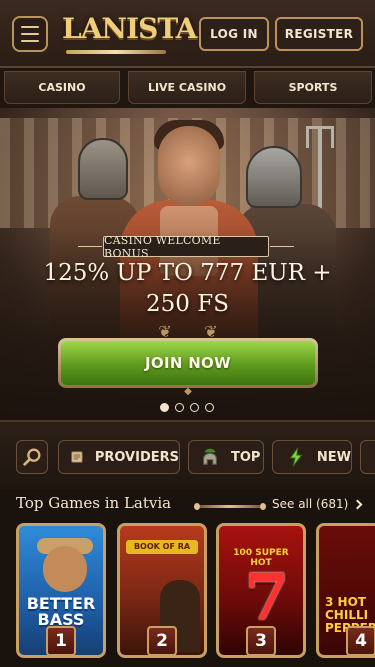 This screenshot has width=375, height=667. What do you see at coordinates (188, 408) in the screenshot?
I see `carousel-dots` at bounding box center [188, 408].